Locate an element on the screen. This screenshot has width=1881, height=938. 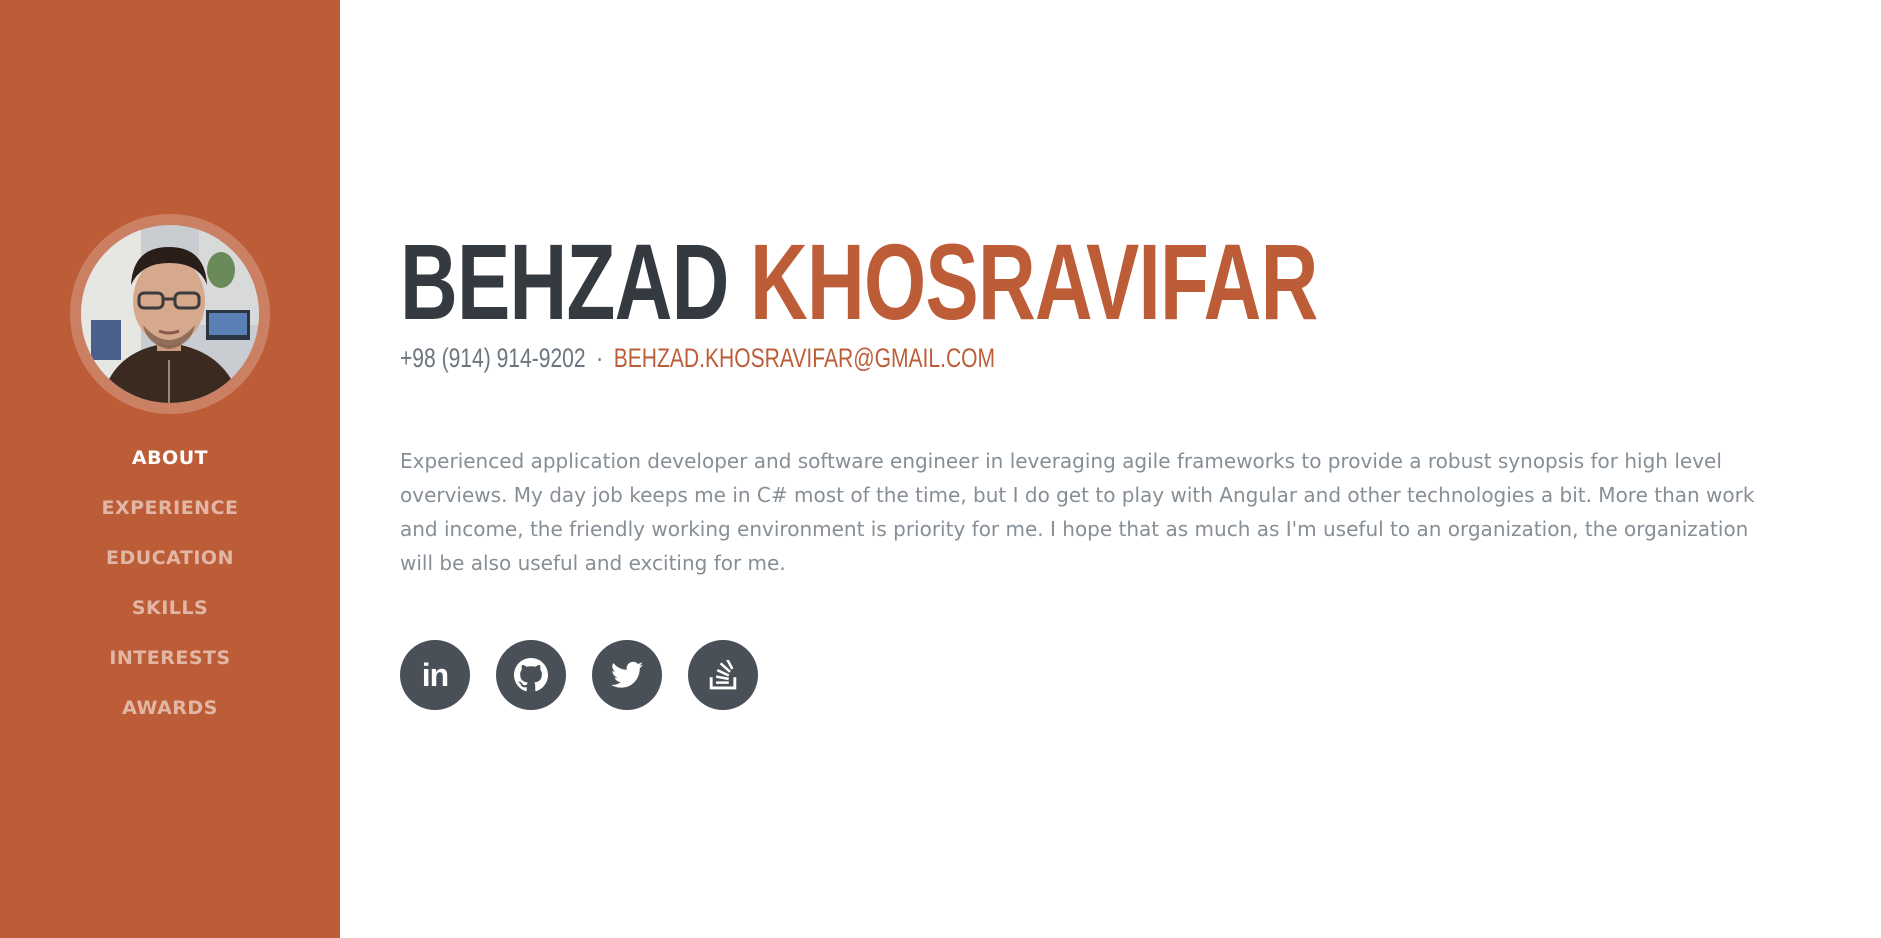
social-icons: in is located at coordinates (592, 675).